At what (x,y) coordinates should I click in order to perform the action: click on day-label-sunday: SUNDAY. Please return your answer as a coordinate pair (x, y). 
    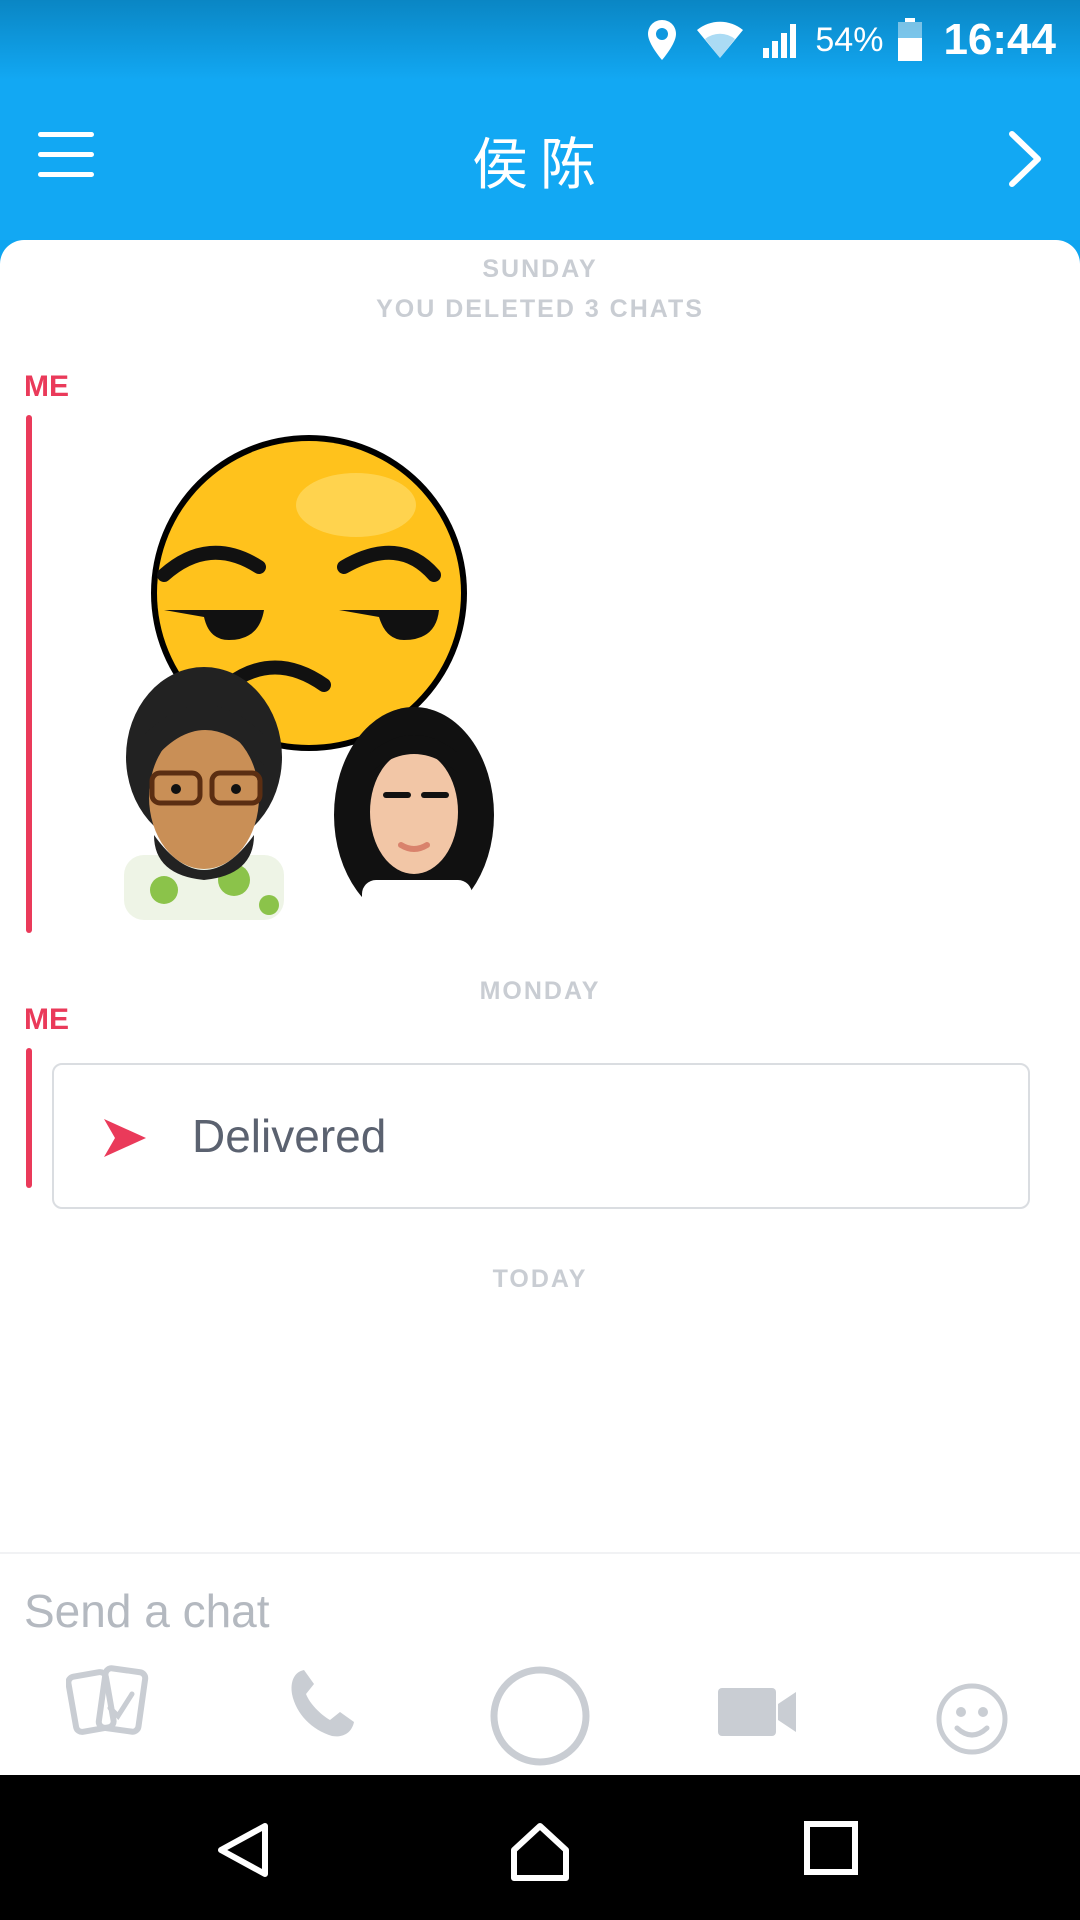
    Looking at the image, I should click on (540, 269).